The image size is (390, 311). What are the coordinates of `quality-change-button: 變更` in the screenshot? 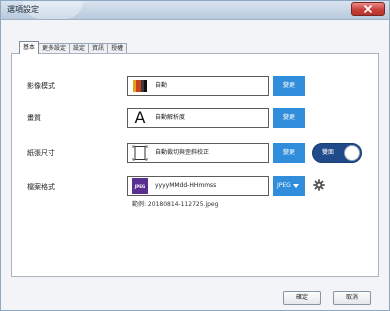 It's located at (289, 118).